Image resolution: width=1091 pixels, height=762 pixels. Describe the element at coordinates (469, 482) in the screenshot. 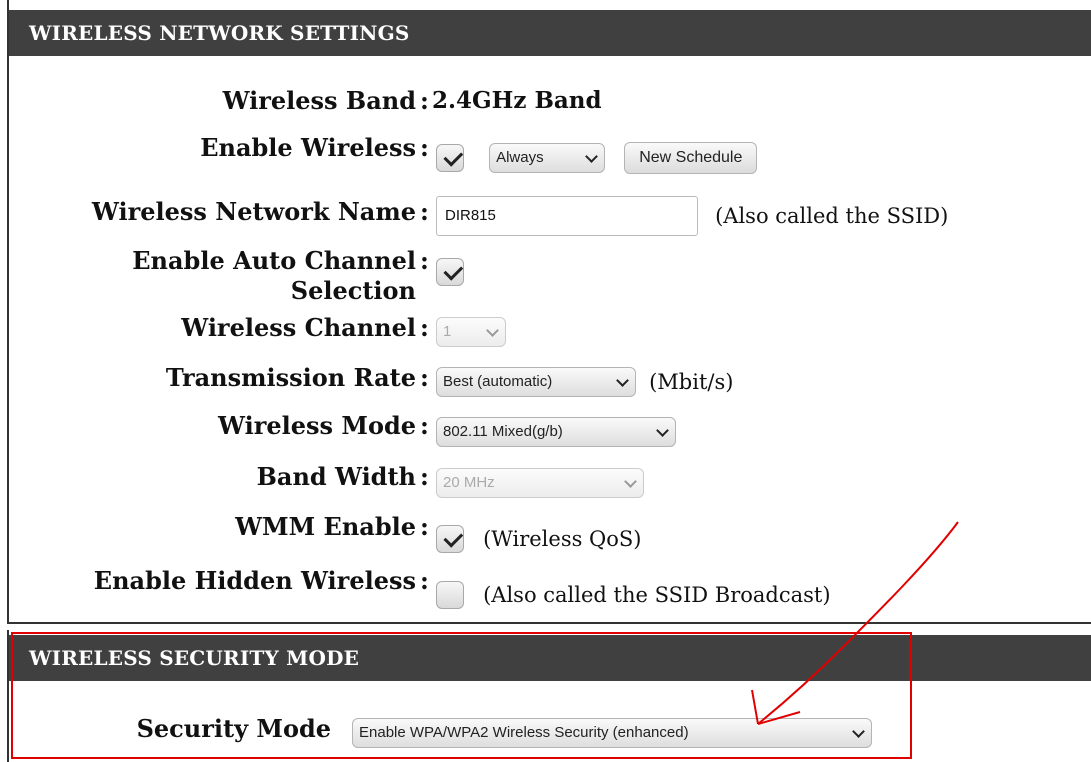

I see `band-width-value: 20 MHz` at that location.